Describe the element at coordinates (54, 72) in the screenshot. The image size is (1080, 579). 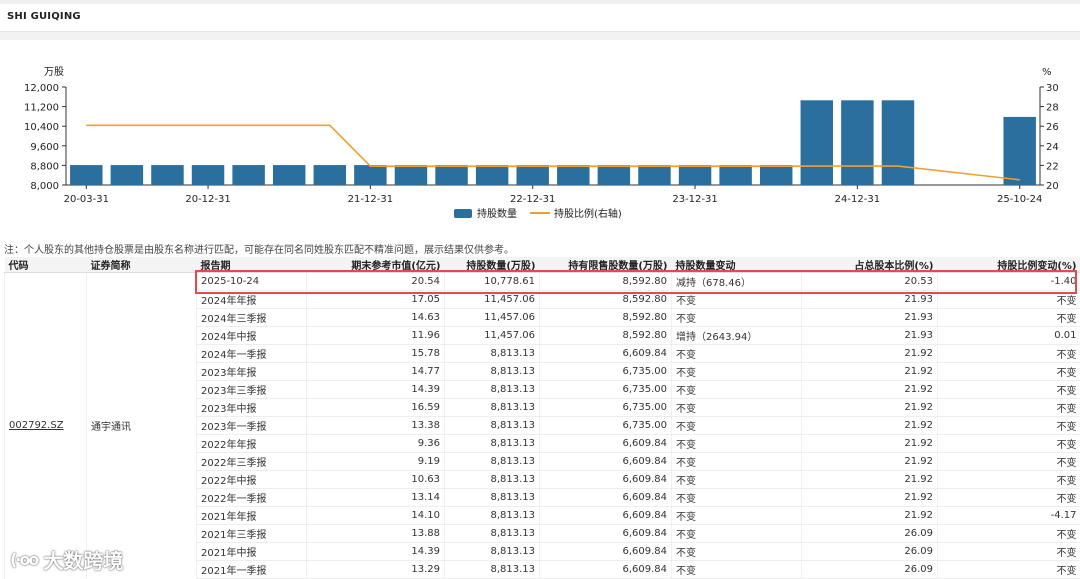
I see `left-axis-unit: 万股` at that location.